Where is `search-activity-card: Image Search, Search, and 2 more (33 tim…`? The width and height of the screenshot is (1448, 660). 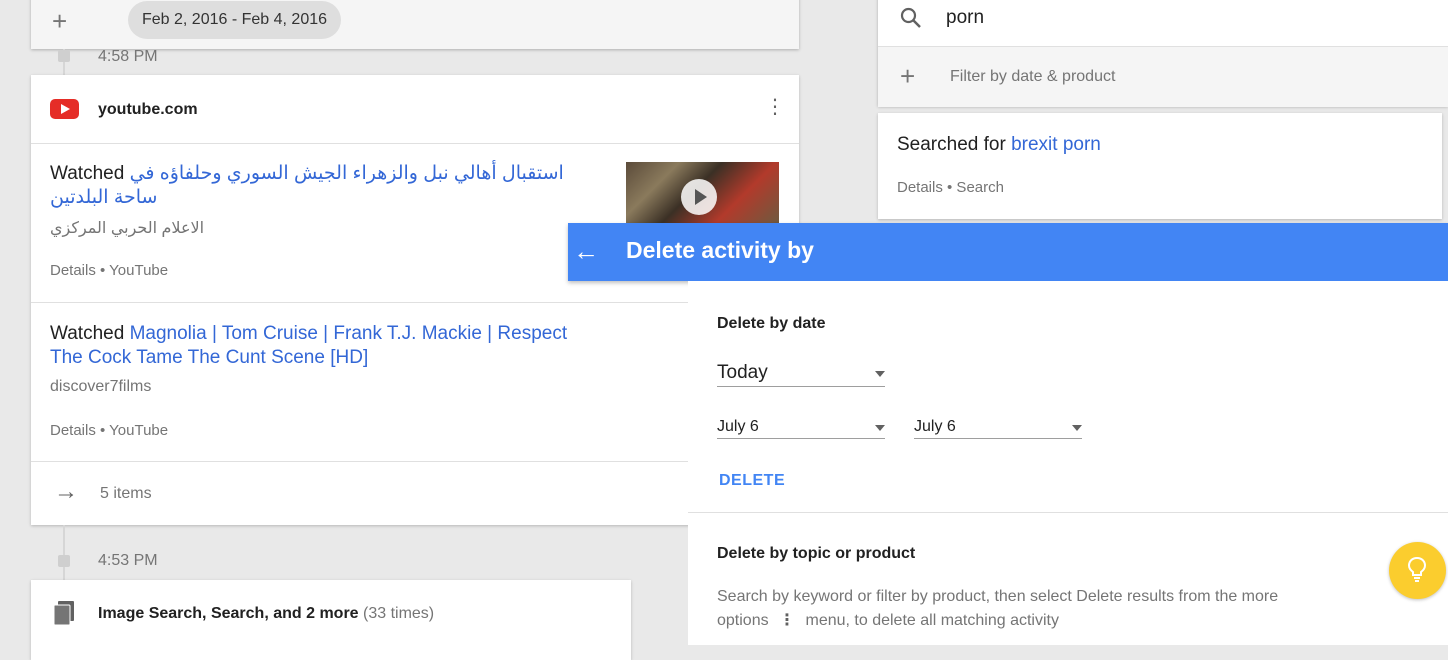 search-activity-card: Image Search, Search, and 2 more (33 tim… is located at coordinates (331, 620).